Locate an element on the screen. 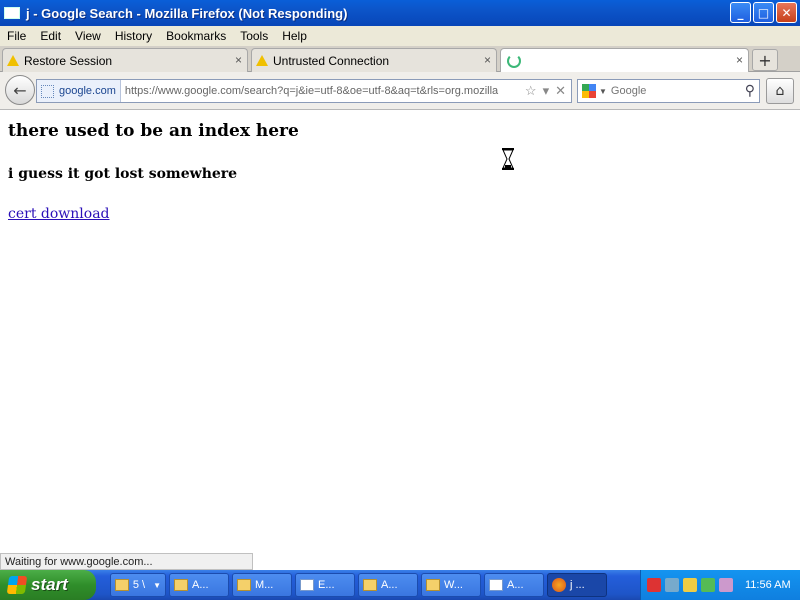  menu-file: File is located at coordinates (16, 36).